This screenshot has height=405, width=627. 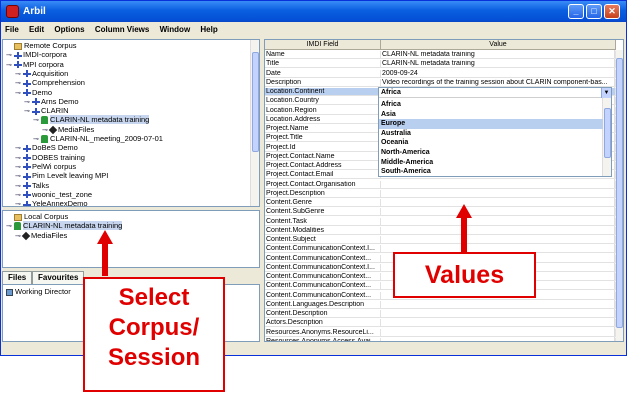 What do you see at coordinates (17, 277) in the screenshot?
I see `tab-files: Files` at bounding box center [17, 277].